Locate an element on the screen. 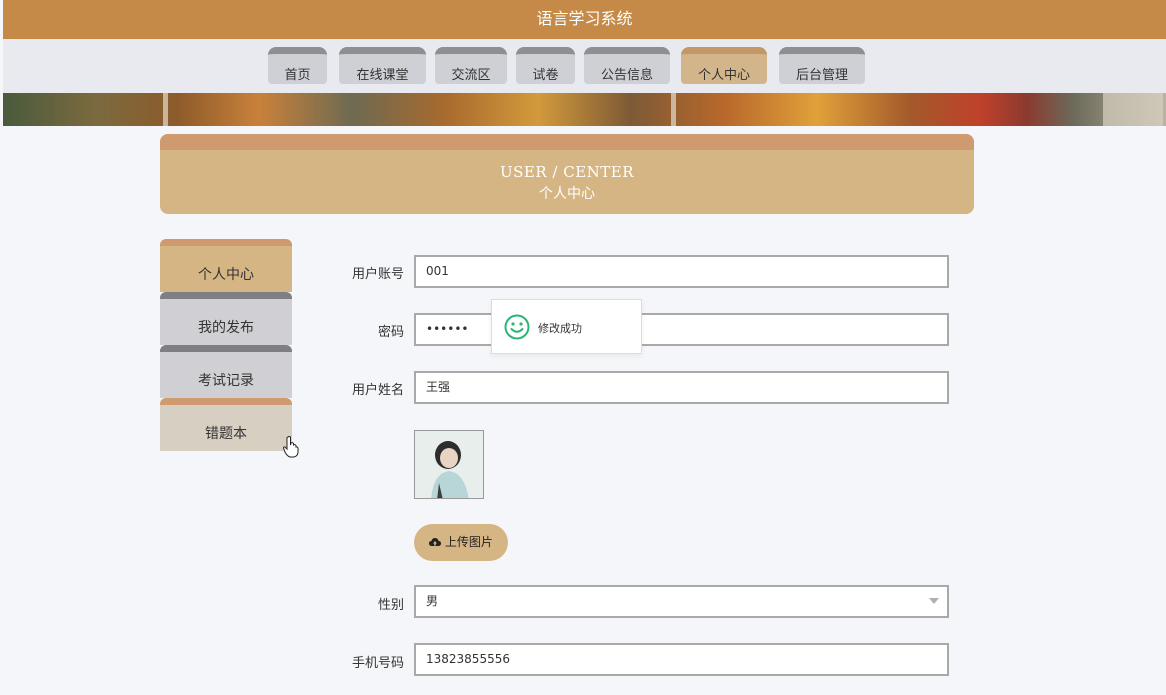  title-bar: 语言学习系统 is located at coordinates (584, 19).